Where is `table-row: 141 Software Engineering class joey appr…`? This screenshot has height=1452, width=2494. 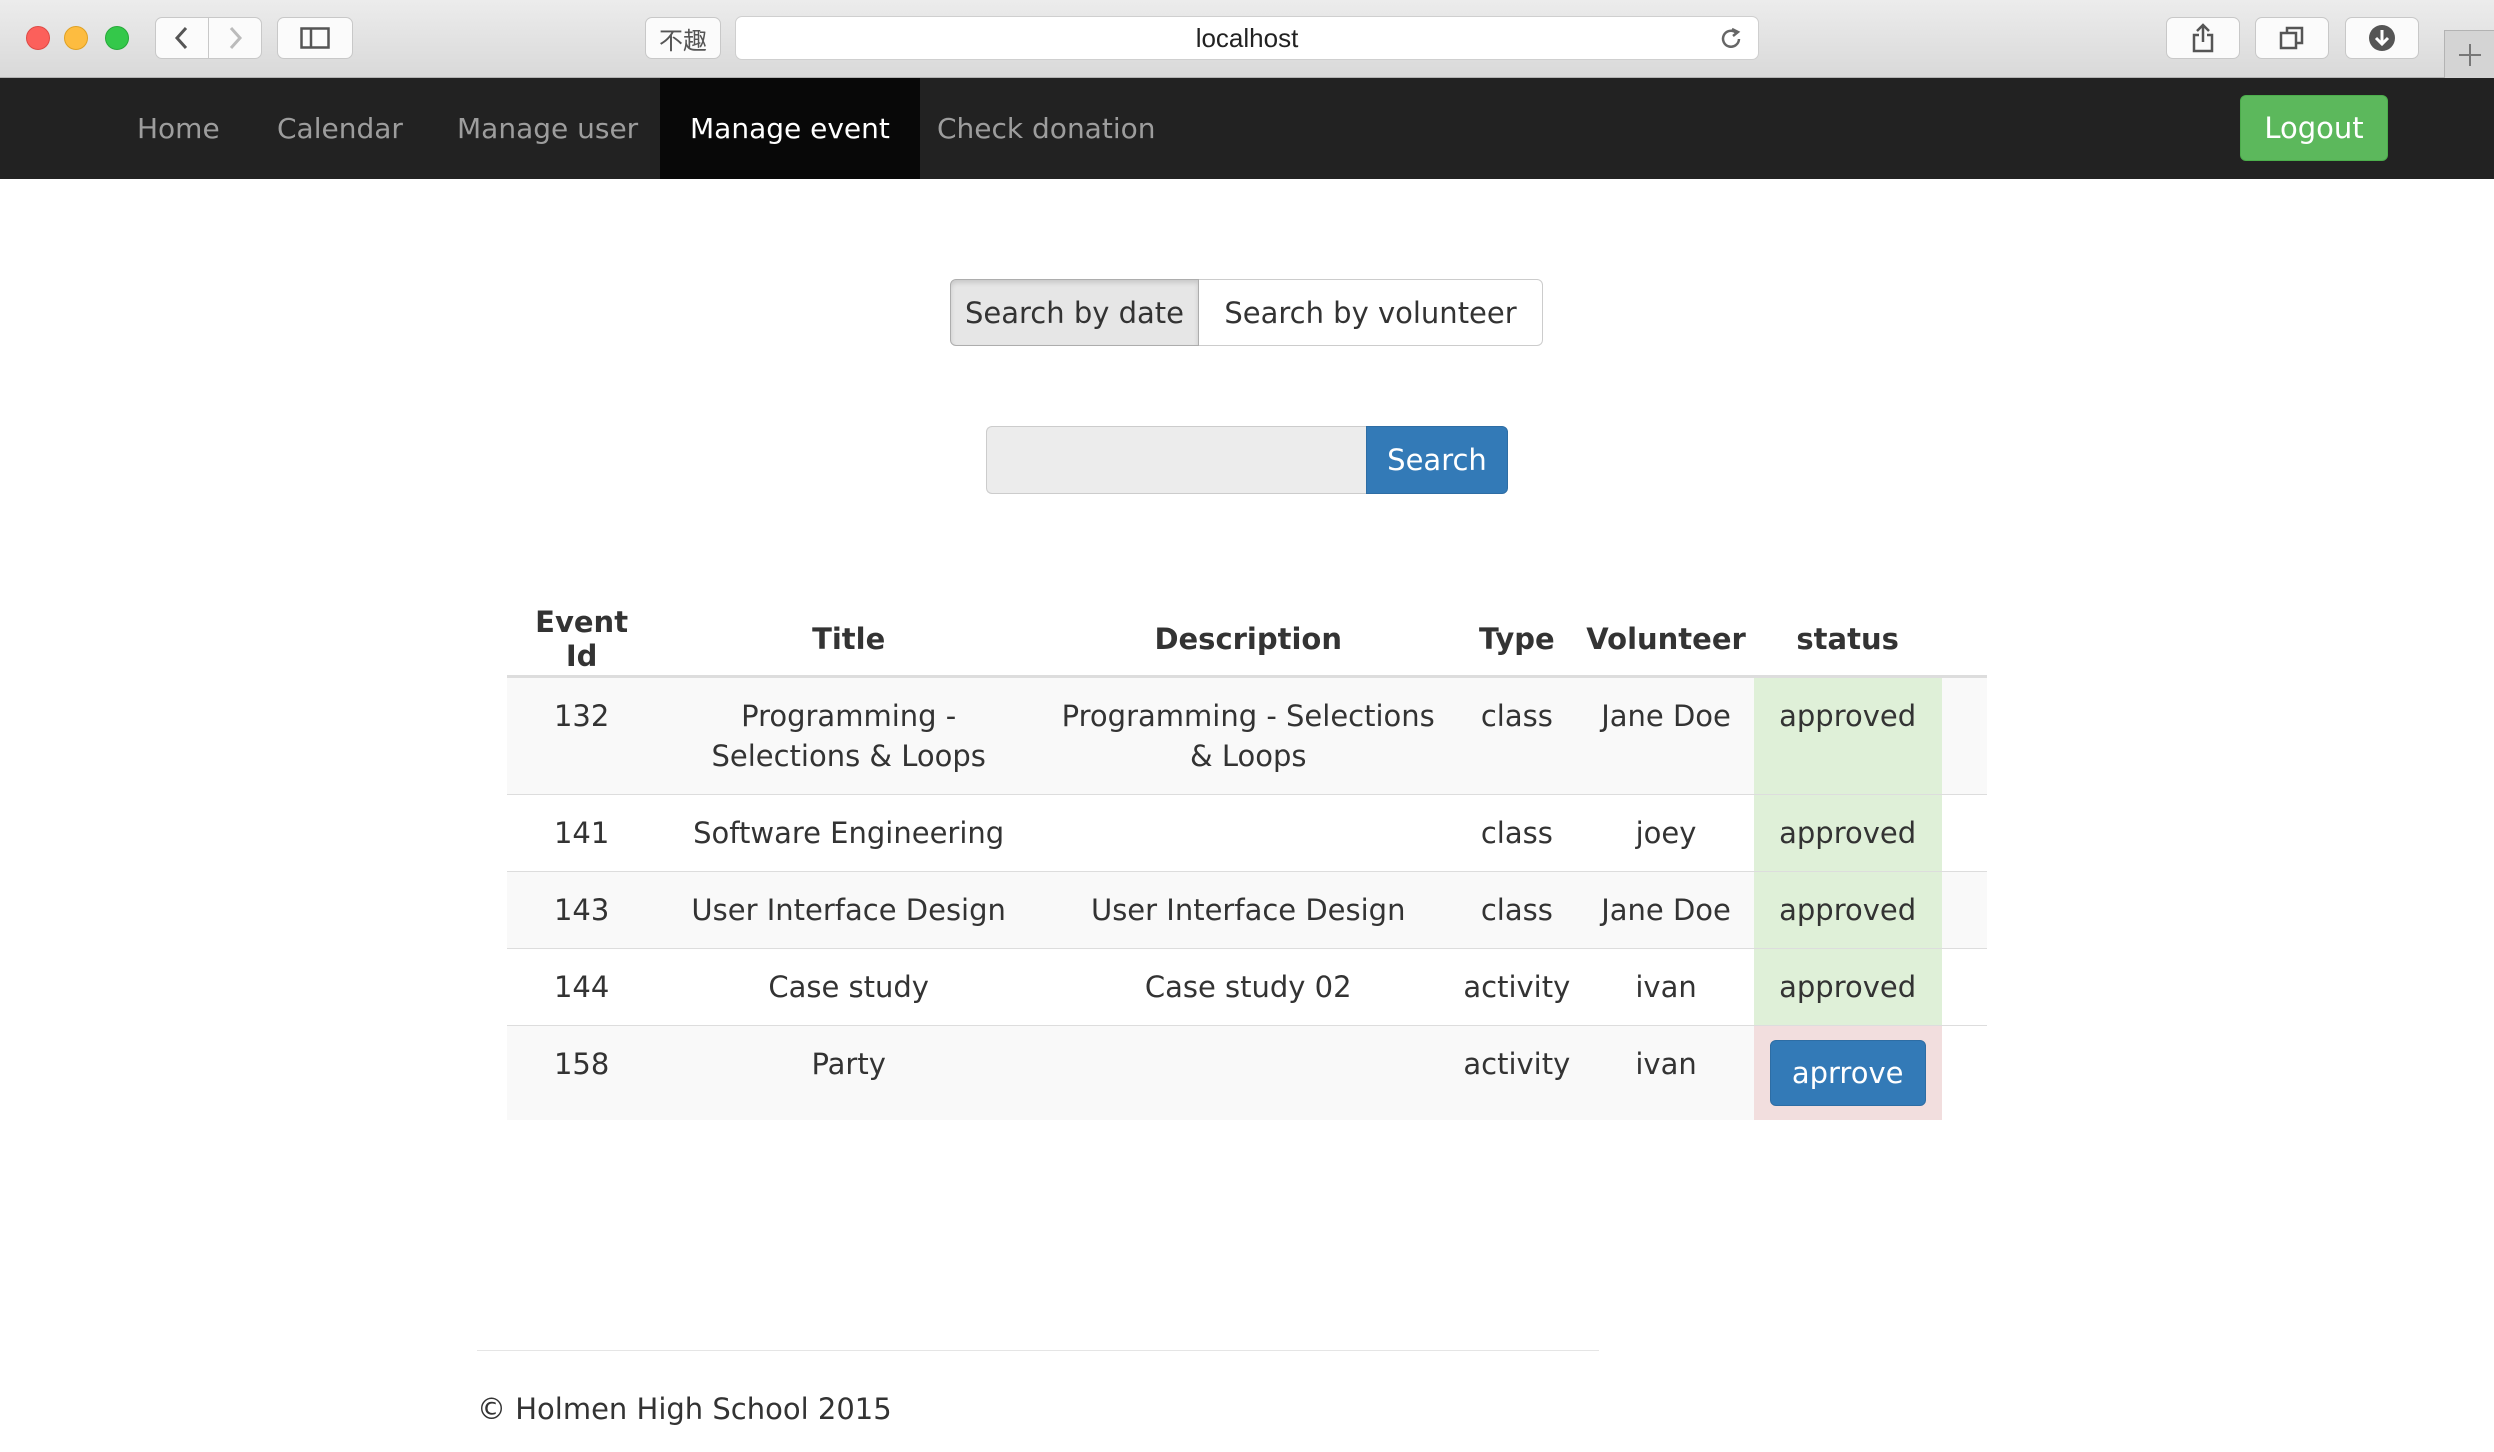
table-row: 141 Software Engineering class joey appr… is located at coordinates (1247, 832).